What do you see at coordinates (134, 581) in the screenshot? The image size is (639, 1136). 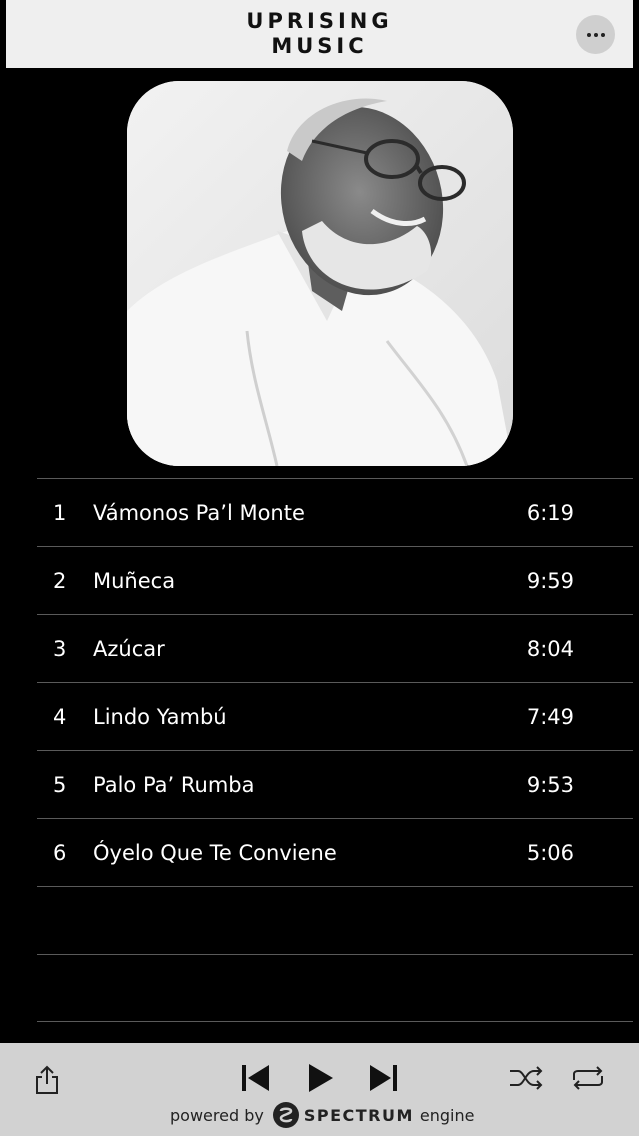 I see `track-title: Muñeca` at bounding box center [134, 581].